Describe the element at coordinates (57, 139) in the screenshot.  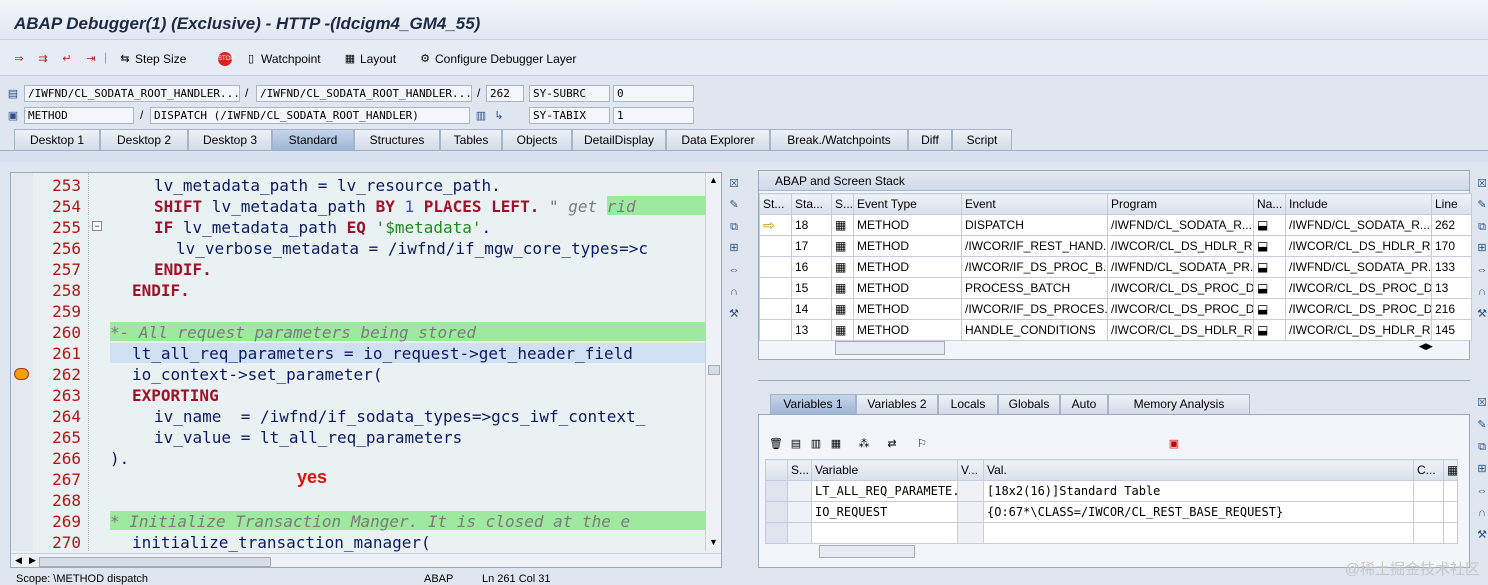
I see `tab-desktop-1: Desktop 1` at that location.